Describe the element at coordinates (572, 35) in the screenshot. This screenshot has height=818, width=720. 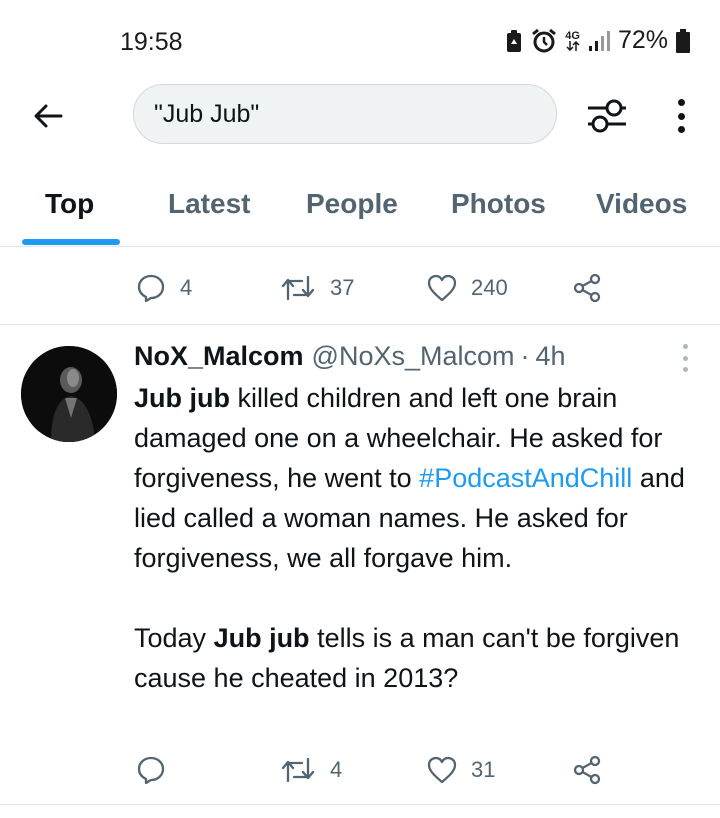
I see `network-label: 4G` at that location.